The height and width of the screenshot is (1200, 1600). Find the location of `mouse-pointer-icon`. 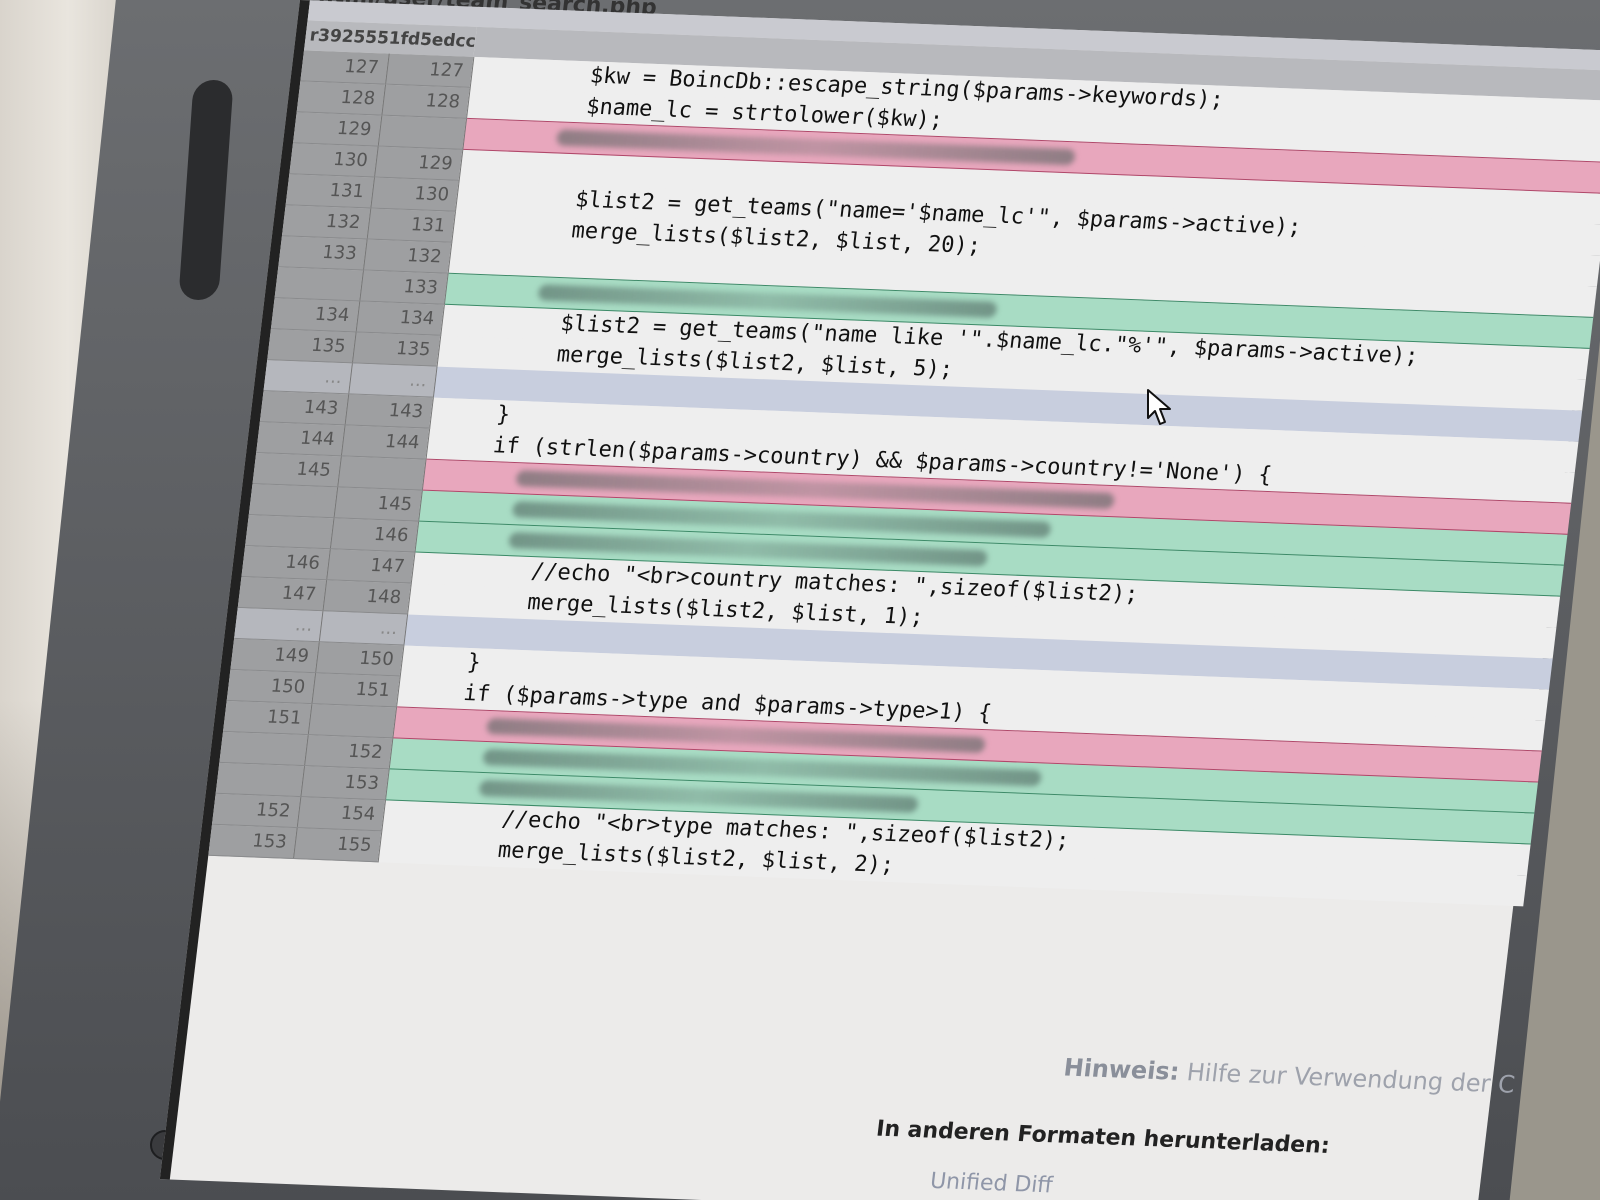

mouse-pointer-icon is located at coordinates (1159, 407).